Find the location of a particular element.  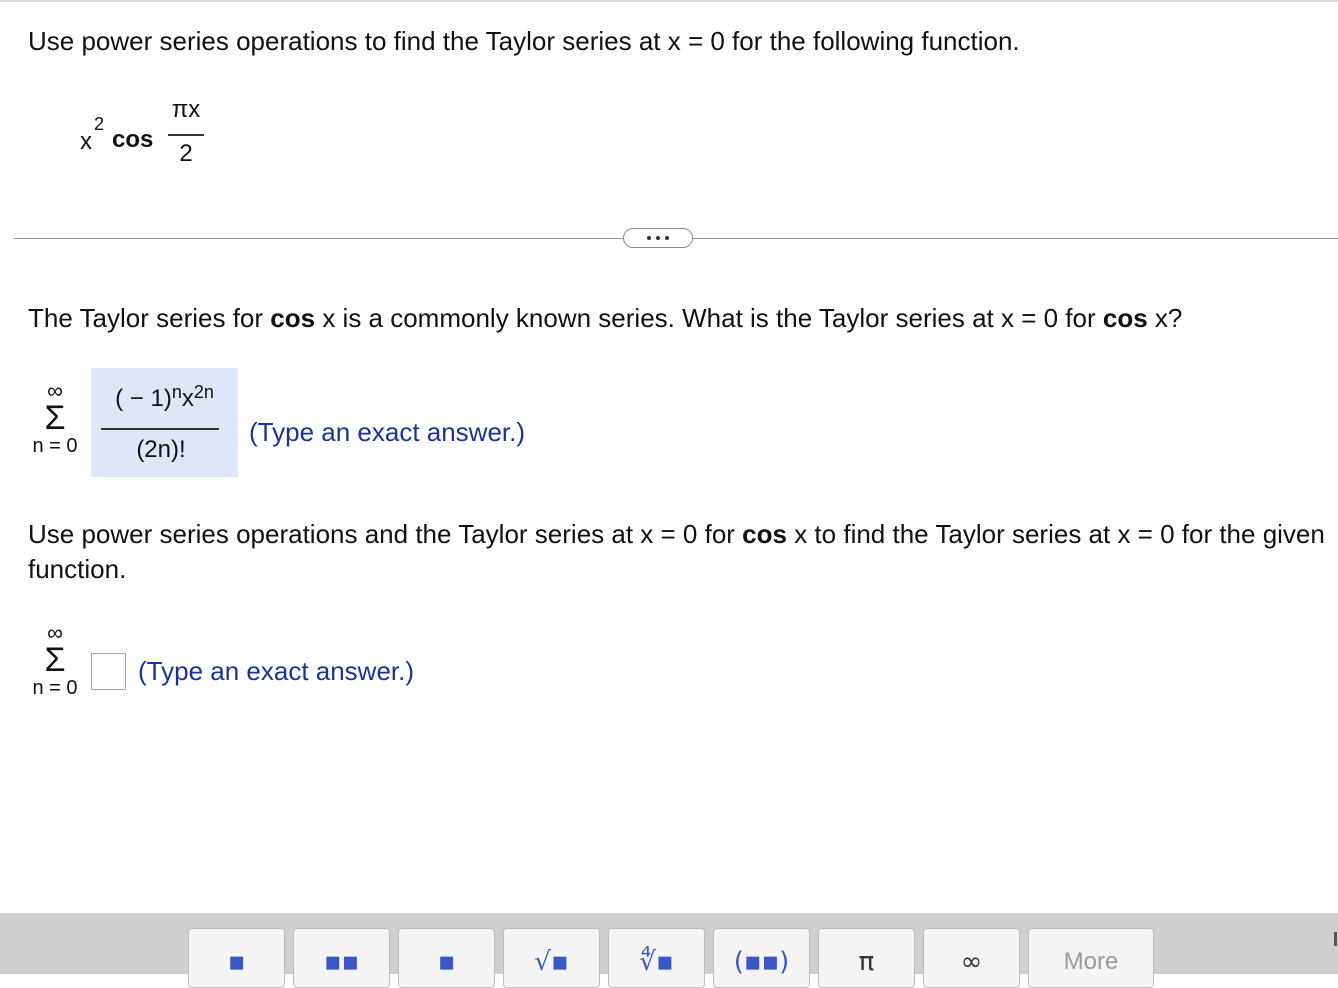

part2-hint: (Type an exact answer.) is located at coordinates (276, 671).